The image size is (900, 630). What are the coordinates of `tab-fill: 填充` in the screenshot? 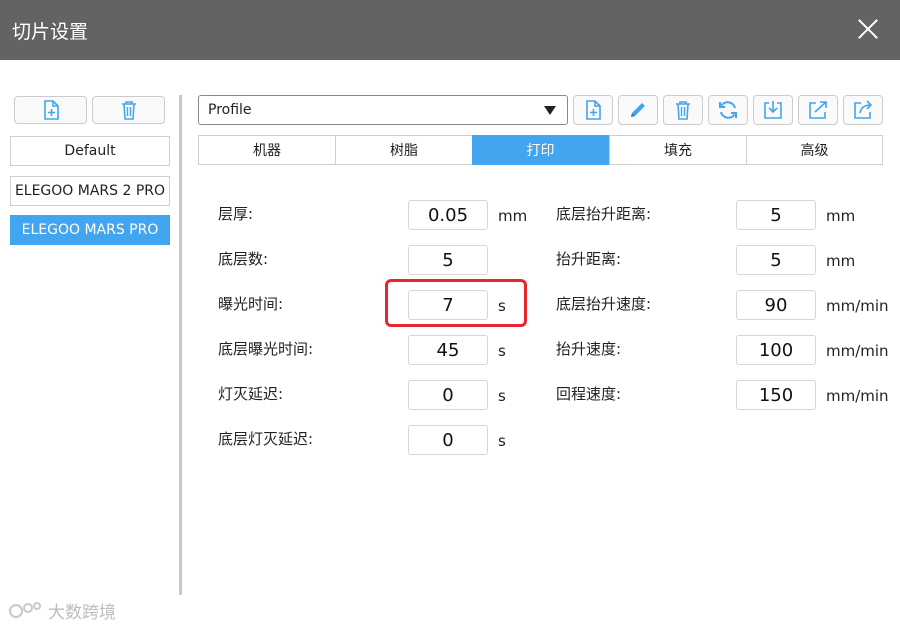 It's located at (678, 150).